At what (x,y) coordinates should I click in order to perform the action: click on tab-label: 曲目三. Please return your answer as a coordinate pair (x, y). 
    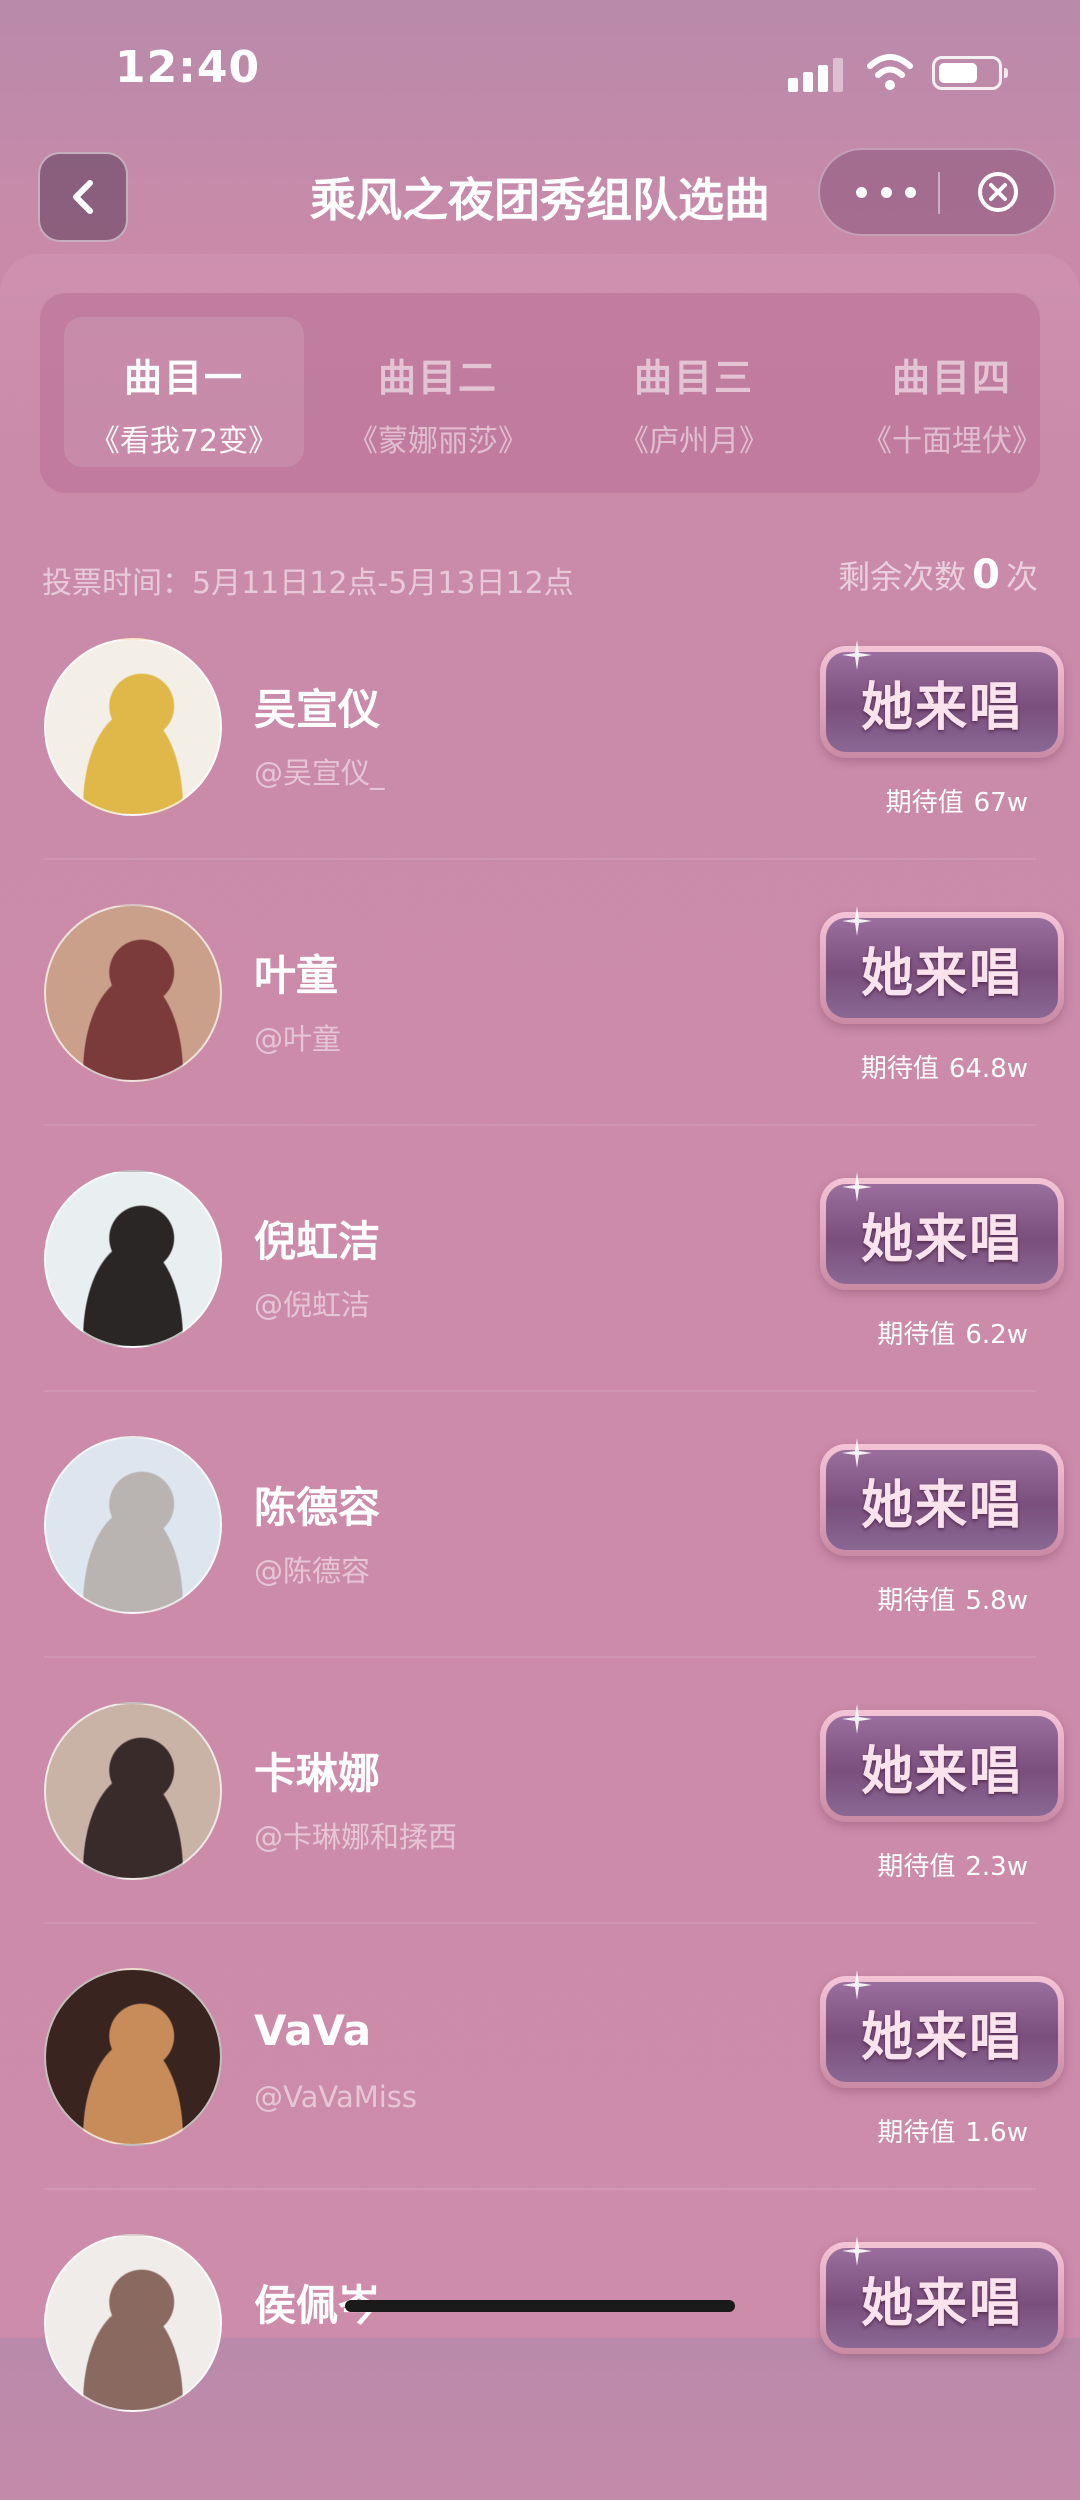
    Looking at the image, I should click on (693, 378).